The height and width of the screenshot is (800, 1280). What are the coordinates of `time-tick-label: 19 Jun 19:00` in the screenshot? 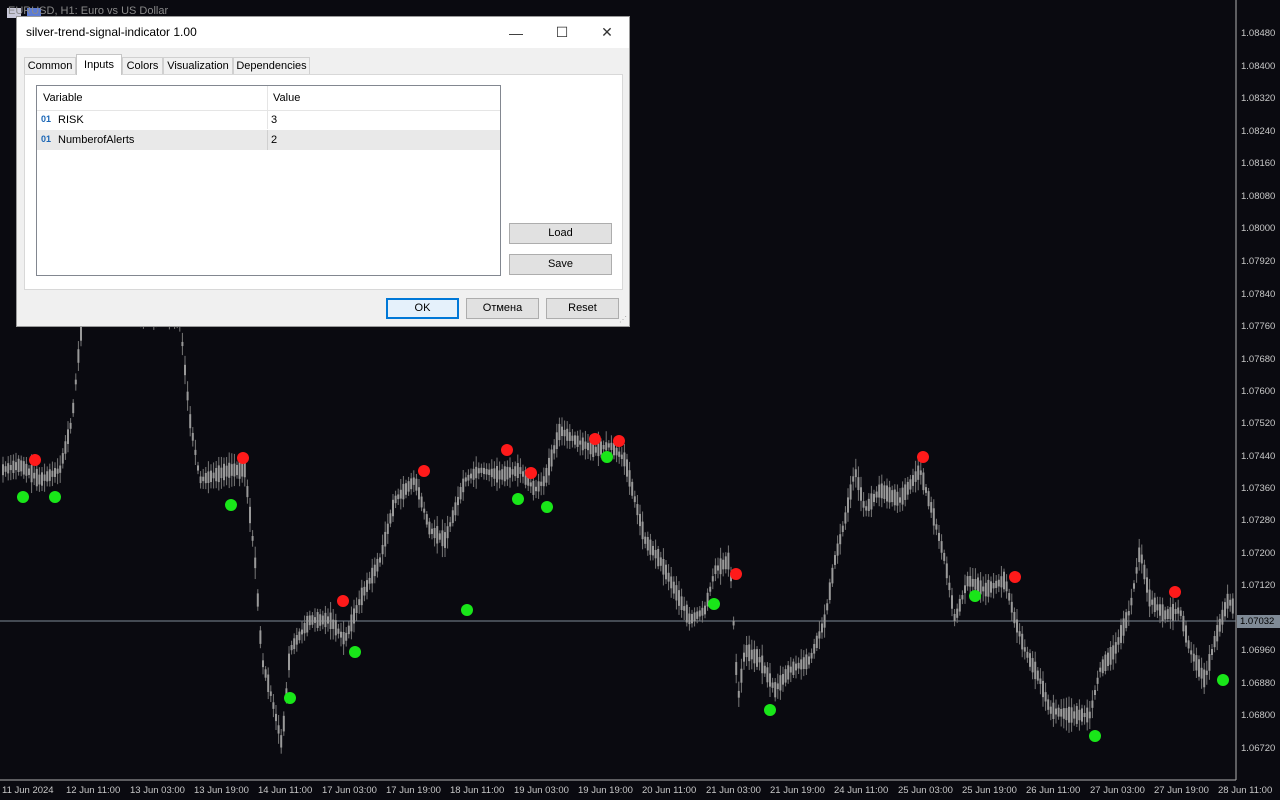 It's located at (605, 790).